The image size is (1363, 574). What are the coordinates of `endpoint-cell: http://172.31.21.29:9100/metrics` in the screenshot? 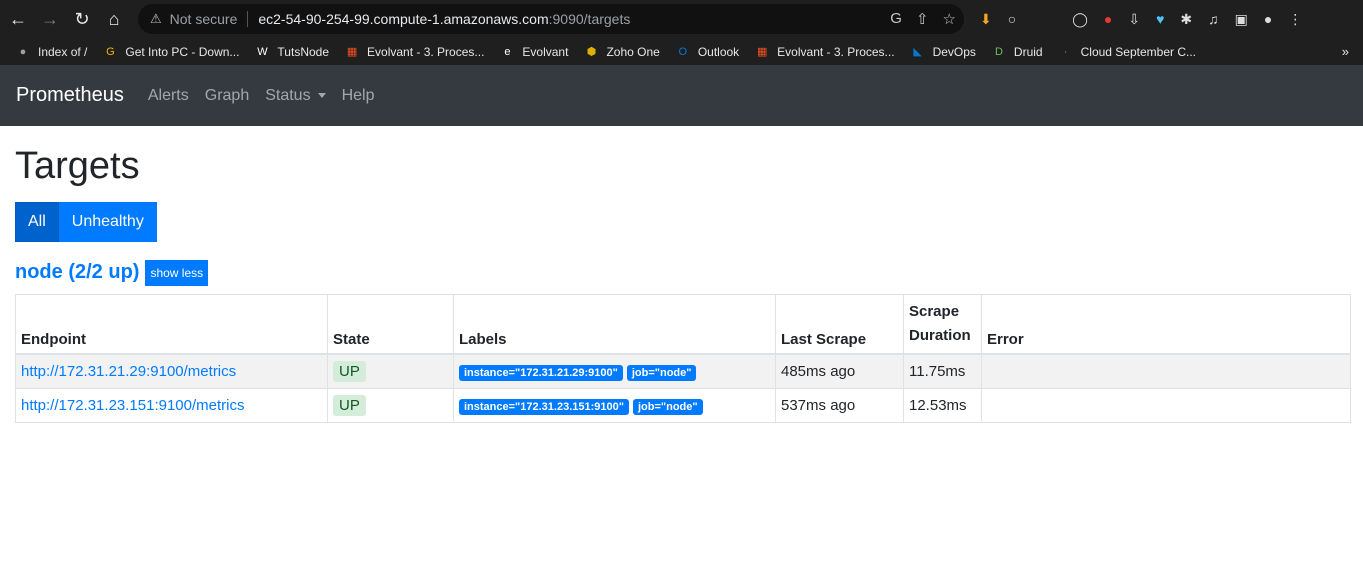 It's located at (171, 371).